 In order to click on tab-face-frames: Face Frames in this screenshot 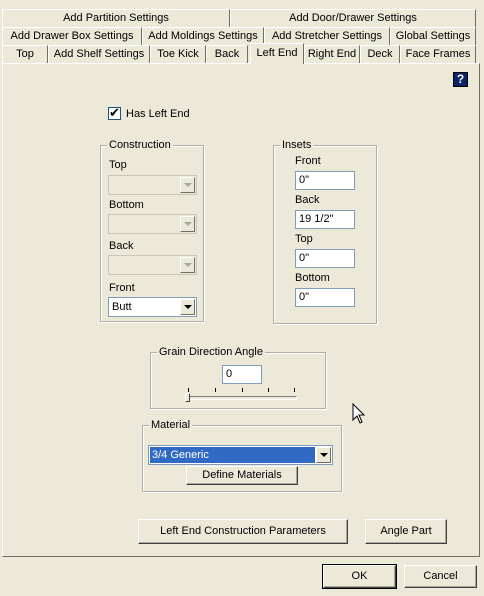, I will do `click(438, 54)`.